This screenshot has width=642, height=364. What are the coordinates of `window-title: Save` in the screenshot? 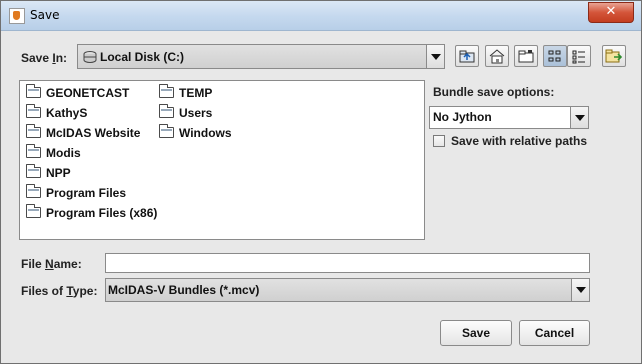 It's located at (45, 15).